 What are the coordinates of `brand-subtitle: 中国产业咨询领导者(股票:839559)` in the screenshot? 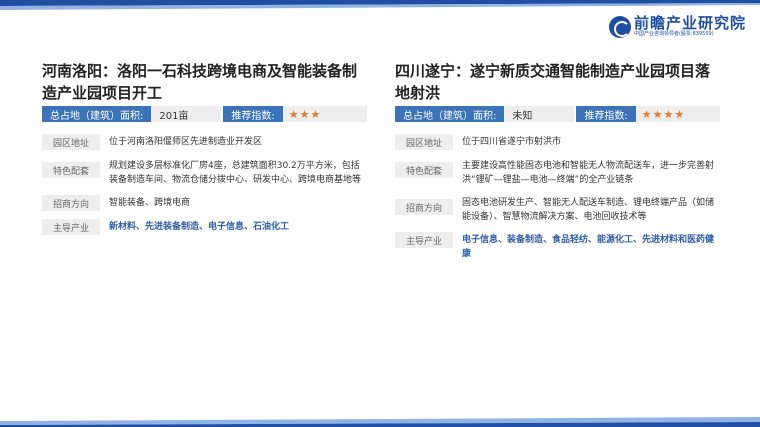 It's located at (673, 34).